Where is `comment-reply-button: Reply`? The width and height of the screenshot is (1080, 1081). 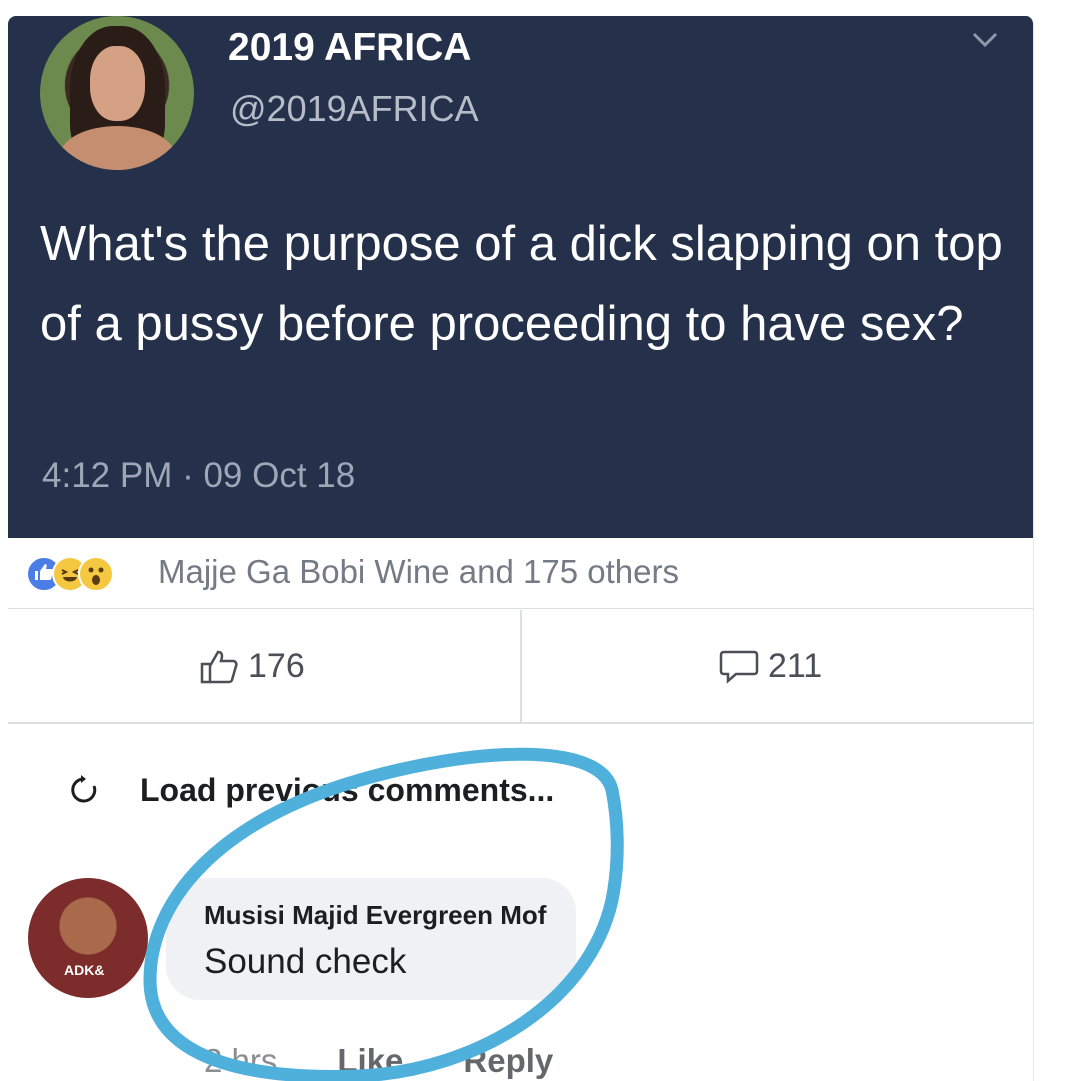 comment-reply-button: Reply is located at coordinates (508, 1061).